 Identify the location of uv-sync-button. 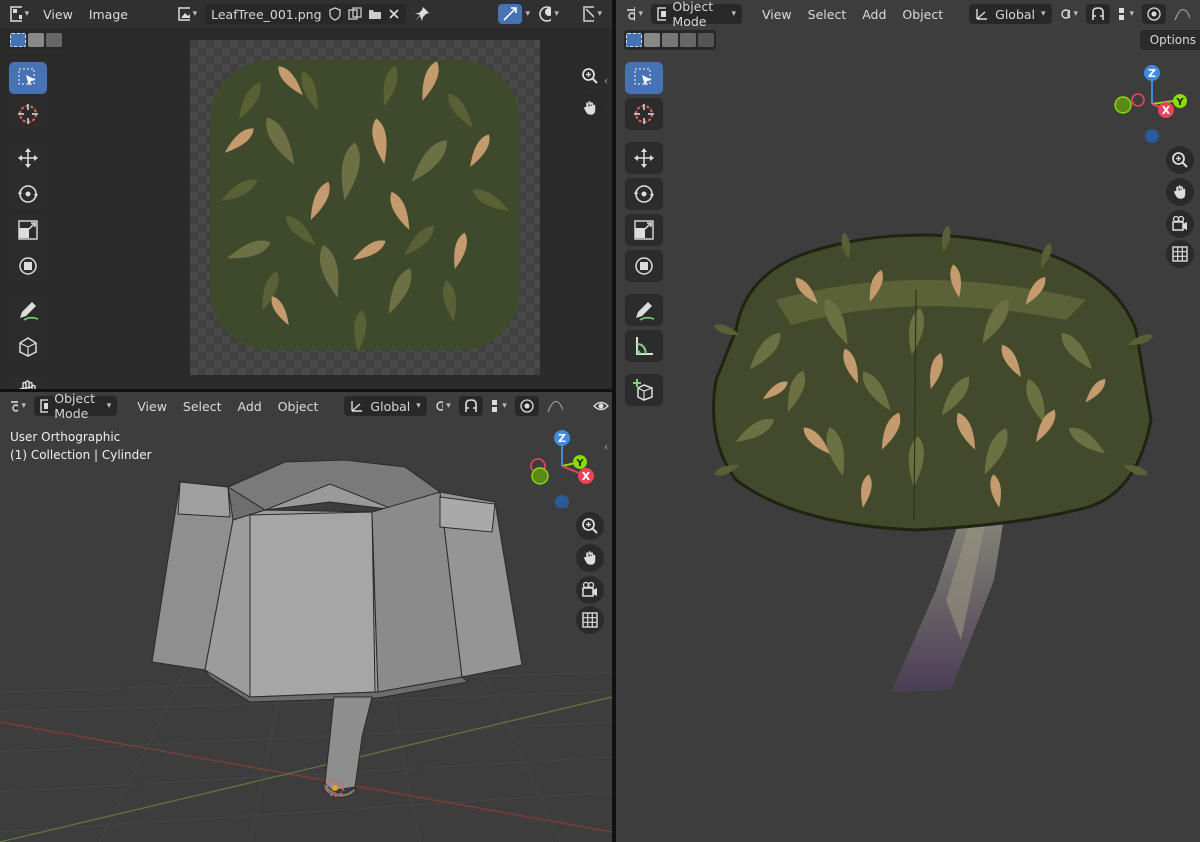
(509, 14).